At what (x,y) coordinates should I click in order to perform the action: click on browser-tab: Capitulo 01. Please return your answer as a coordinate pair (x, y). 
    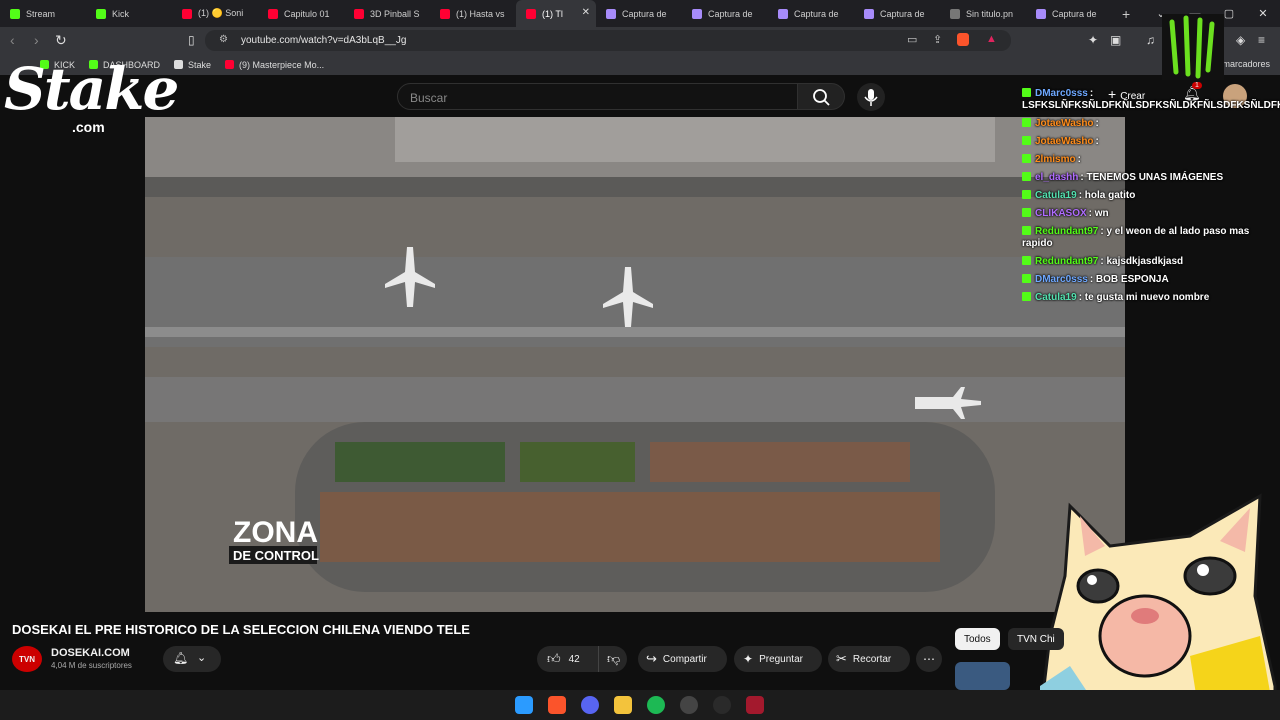
    Looking at the image, I should click on (301, 13).